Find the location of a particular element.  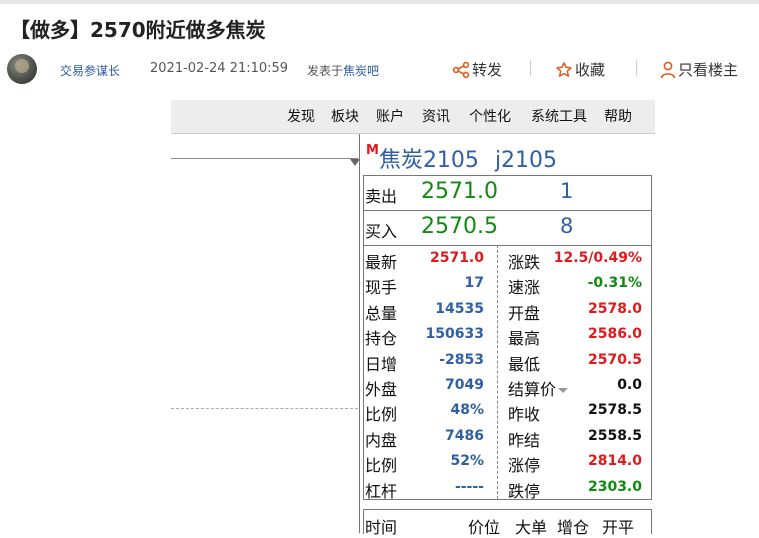

quote-field-label-text: 最高 is located at coordinates (524, 339).